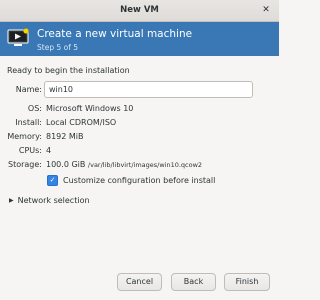 Image resolution: width=320 pixels, height=300 pixels. I want to click on monitor-play-icon, so click(18, 37).